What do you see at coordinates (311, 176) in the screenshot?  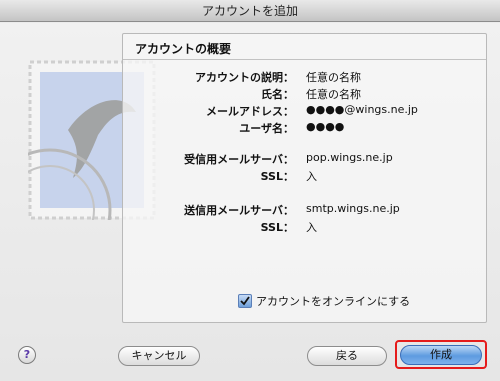 I see `incoming-ssl-value: 入` at bounding box center [311, 176].